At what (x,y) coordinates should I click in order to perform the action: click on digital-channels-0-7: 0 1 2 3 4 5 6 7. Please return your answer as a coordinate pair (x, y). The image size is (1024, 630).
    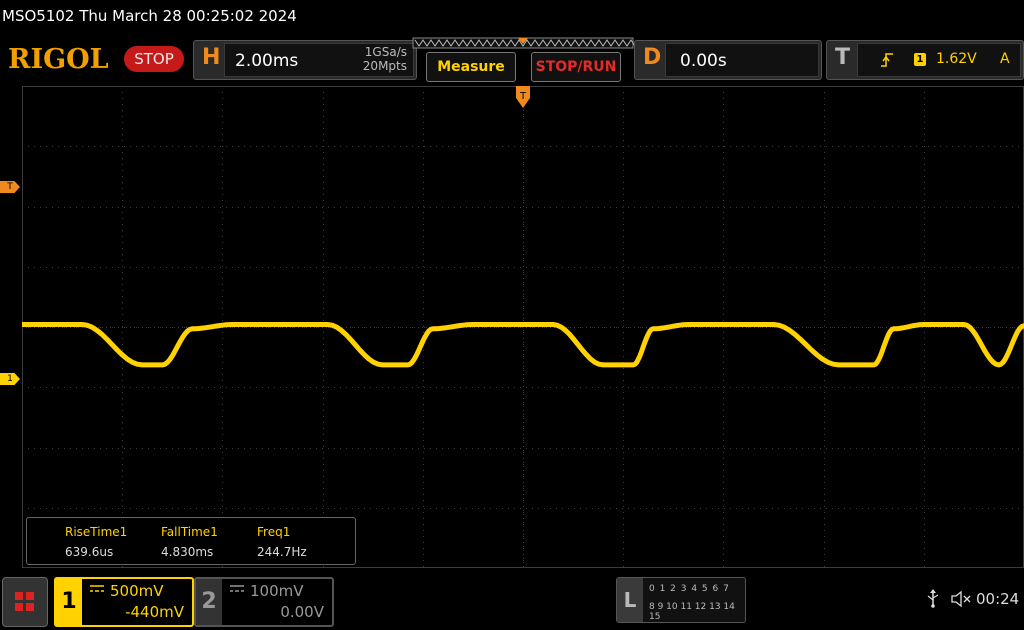
    Looking at the image, I should click on (689, 589).